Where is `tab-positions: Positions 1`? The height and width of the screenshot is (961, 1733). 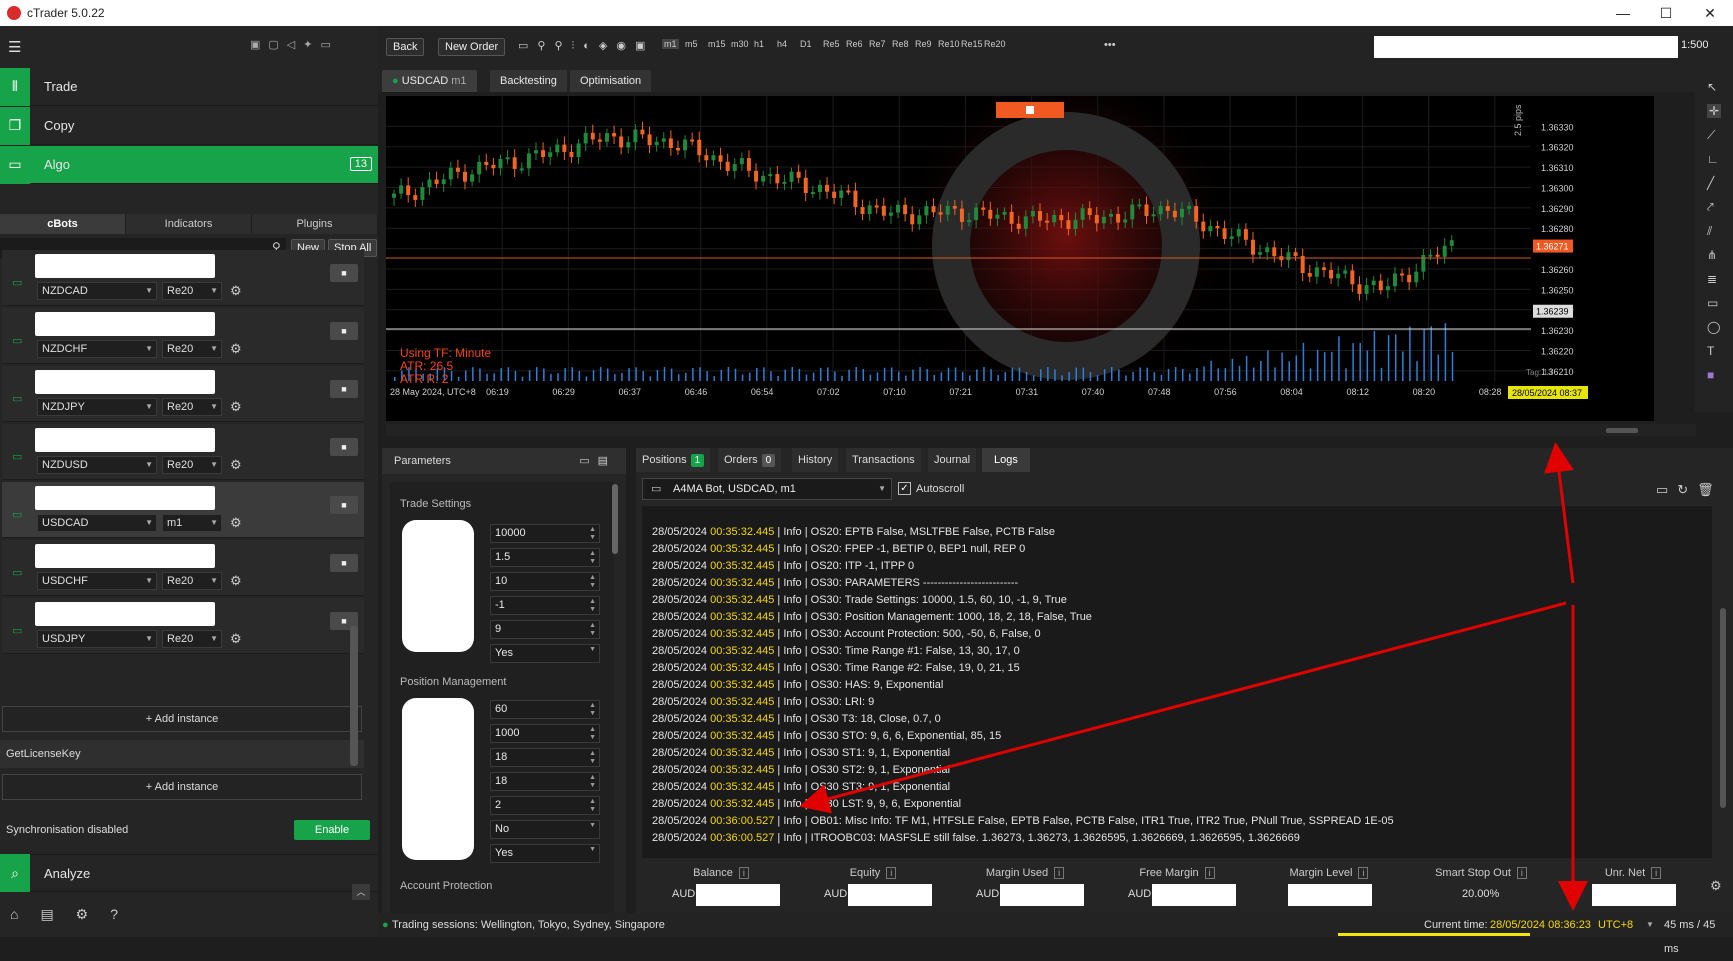 tab-positions: Positions 1 is located at coordinates (673, 460).